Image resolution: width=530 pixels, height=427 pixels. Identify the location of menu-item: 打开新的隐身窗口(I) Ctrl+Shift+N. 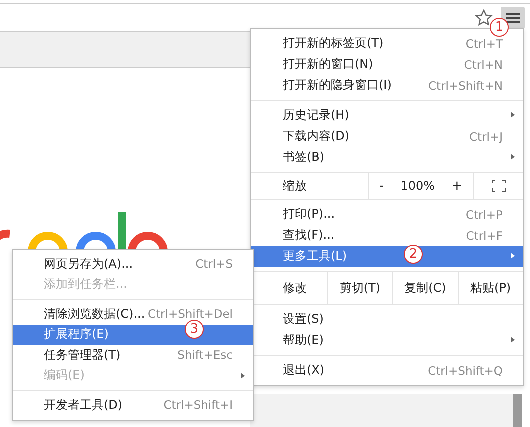
(387, 85).